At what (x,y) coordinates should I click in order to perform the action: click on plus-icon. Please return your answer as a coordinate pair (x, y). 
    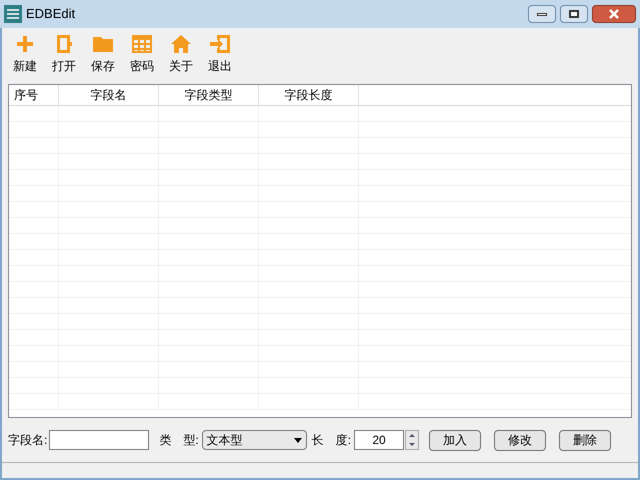
    Looking at the image, I should click on (25, 44).